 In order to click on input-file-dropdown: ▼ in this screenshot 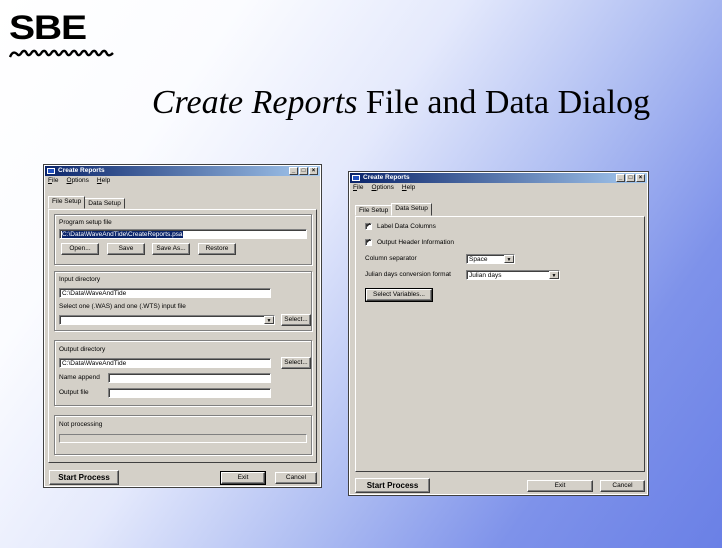, I will do `click(167, 320)`.